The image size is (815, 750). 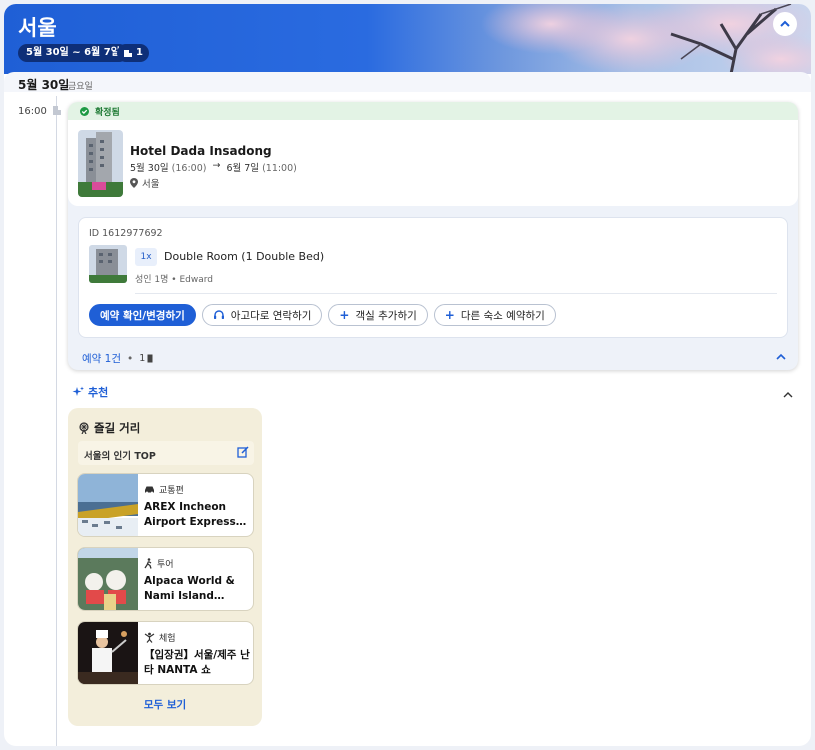 What do you see at coordinates (189, 168) in the screenshot?
I see `checkin-time: (16:00)` at bounding box center [189, 168].